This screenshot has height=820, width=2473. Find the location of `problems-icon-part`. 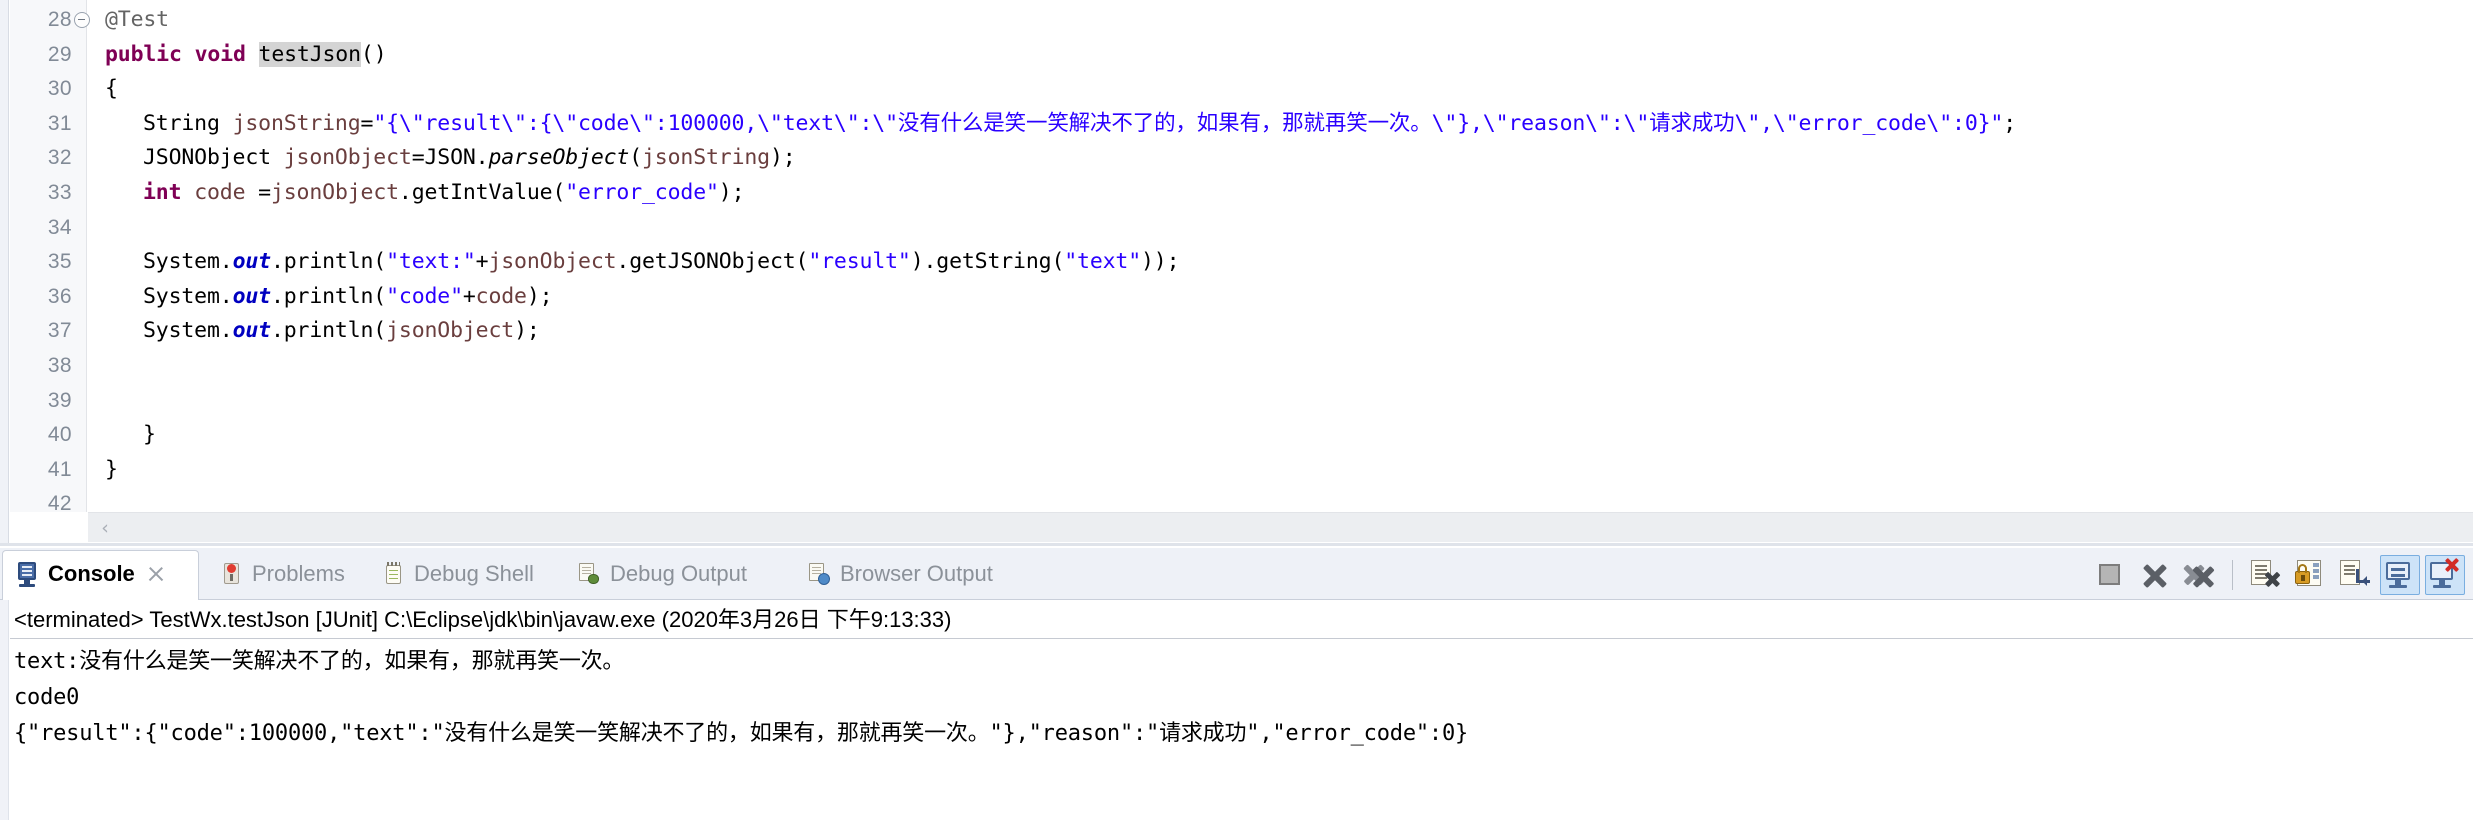

problems-icon-part is located at coordinates (231, 568).